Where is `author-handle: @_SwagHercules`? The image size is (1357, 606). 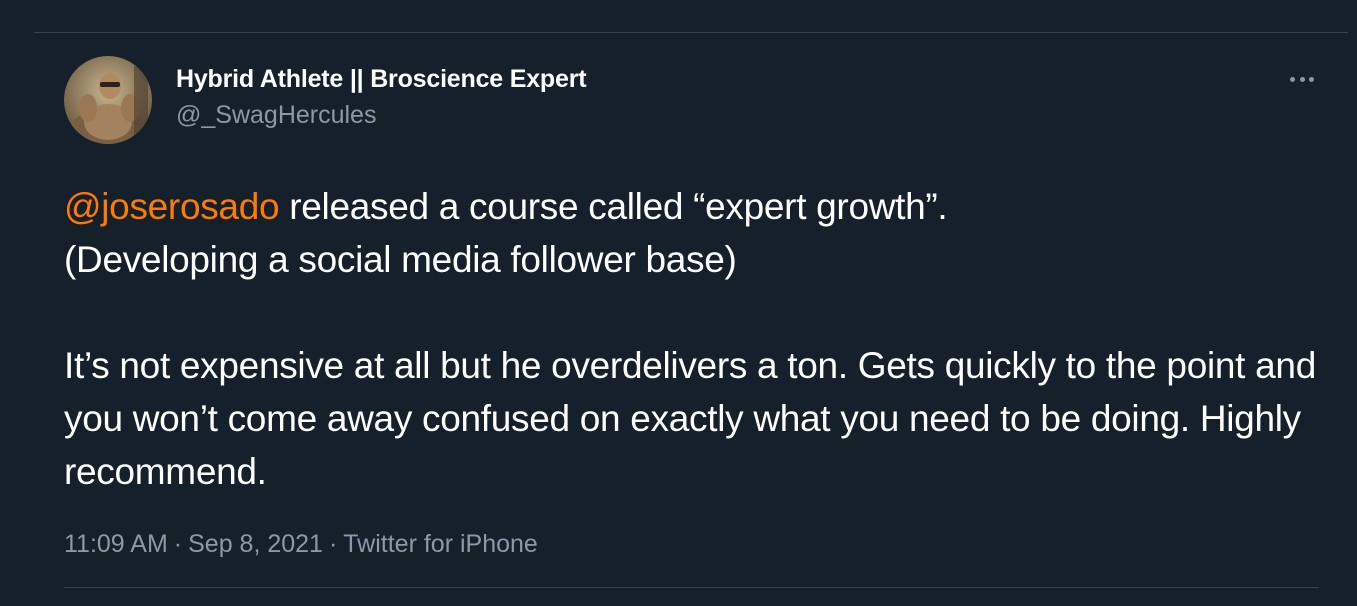
author-handle: @_SwagHercules is located at coordinates (381, 115).